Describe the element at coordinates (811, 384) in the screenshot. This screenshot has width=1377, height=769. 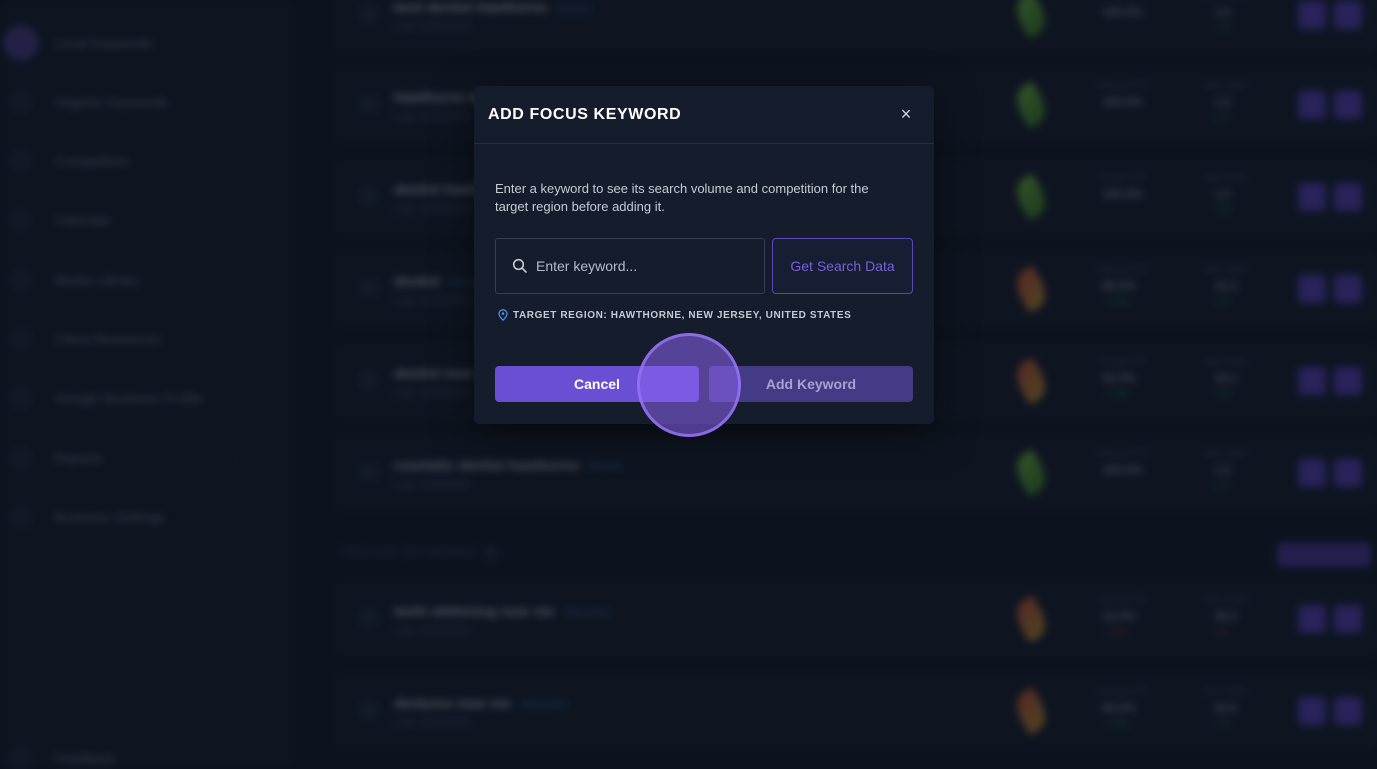
I see `add-keyword-button: Add Keyword` at that location.